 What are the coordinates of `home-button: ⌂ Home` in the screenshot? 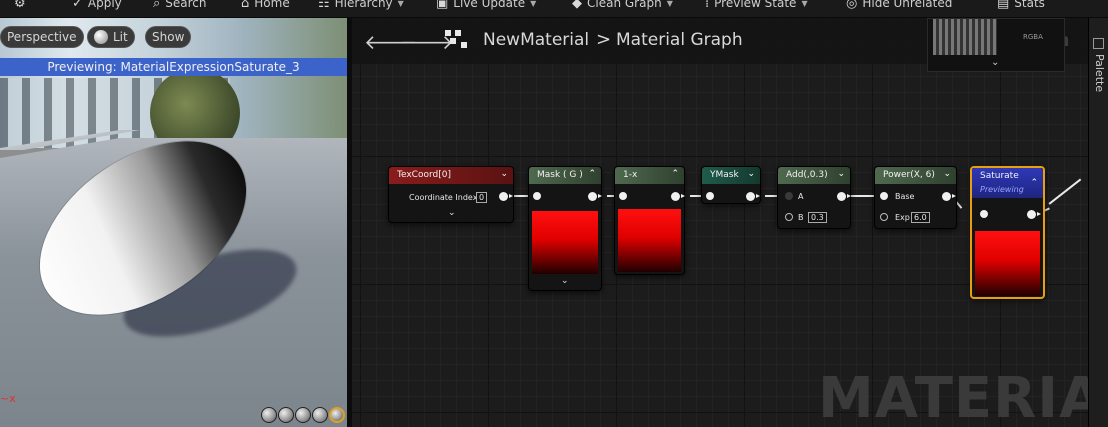 It's located at (265, 6).